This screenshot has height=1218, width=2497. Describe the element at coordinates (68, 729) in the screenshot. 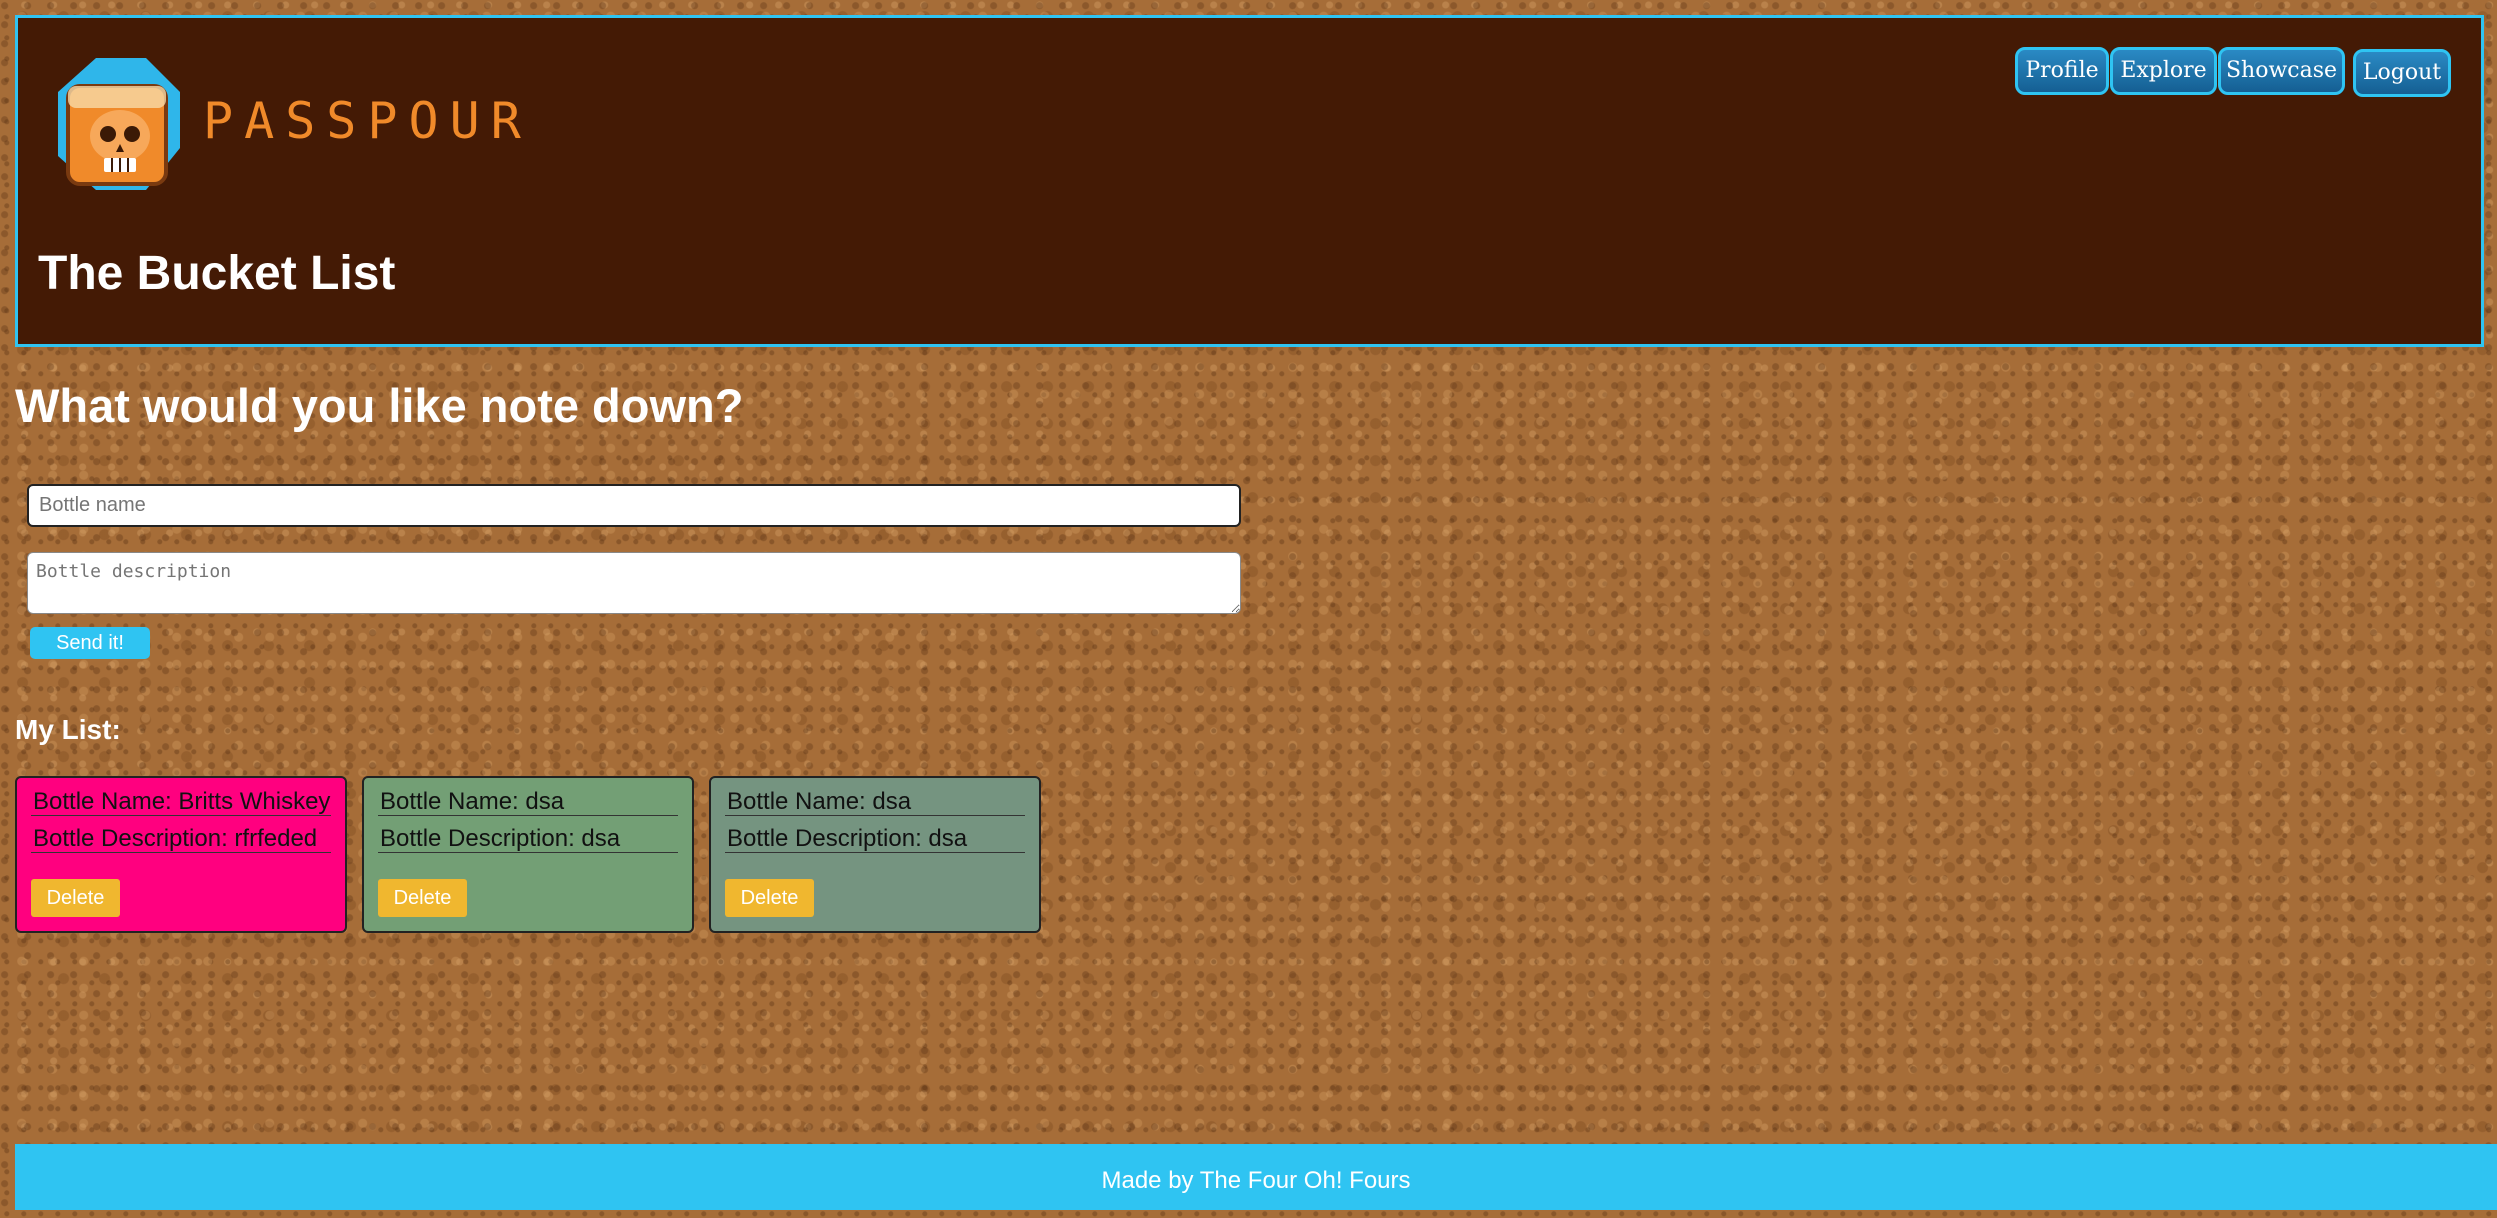

I see `list-heading: My List:` at that location.